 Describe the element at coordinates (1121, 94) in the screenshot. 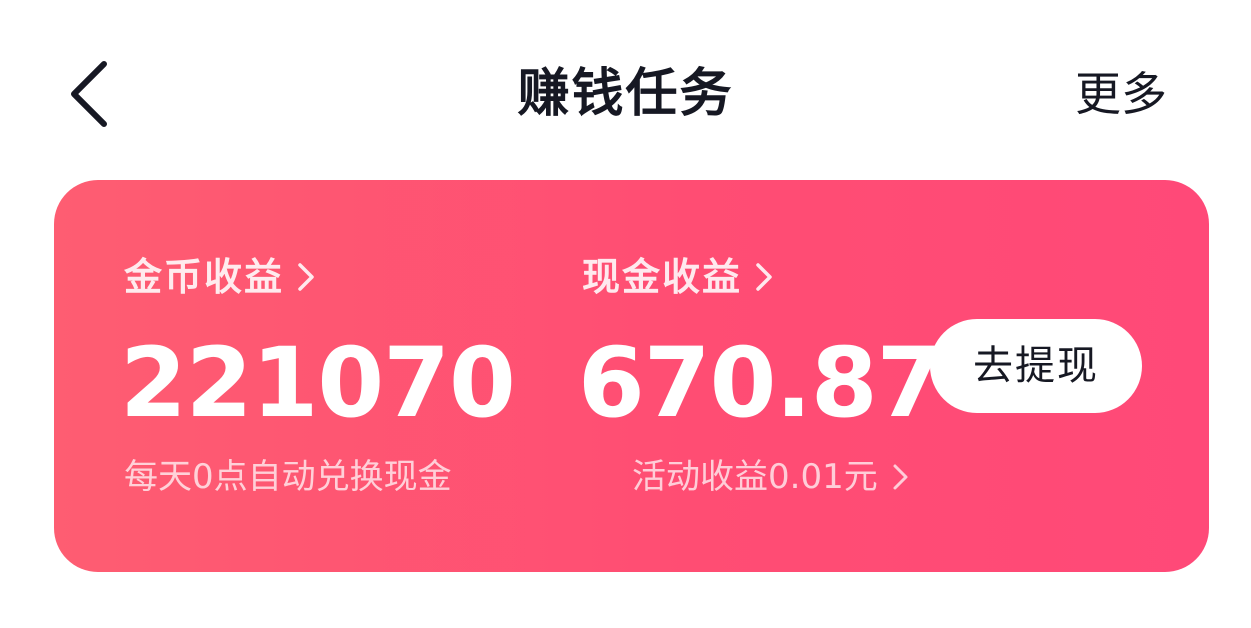

I see `more-button: 更多` at that location.